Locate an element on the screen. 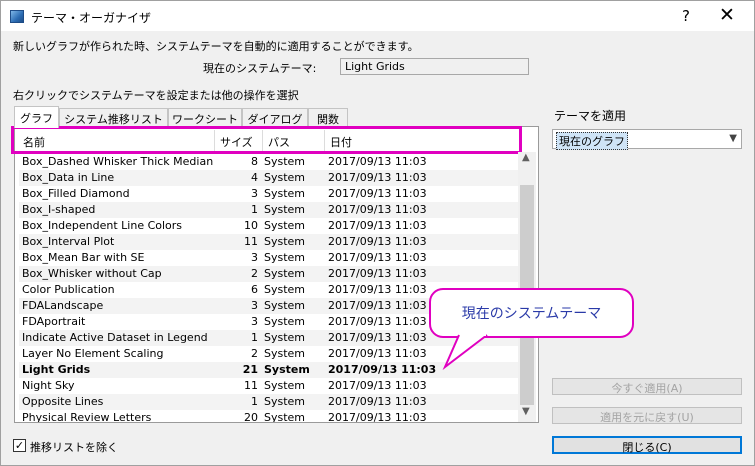  row-size: 21 is located at coordinates (250, 369).